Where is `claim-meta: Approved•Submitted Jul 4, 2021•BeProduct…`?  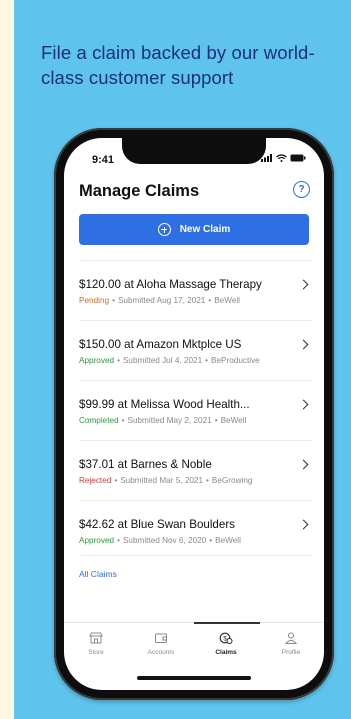 claim-meta: Approved•Submitted Jul 4, 2021•BeProduct… is located at coordinates (169, 360).